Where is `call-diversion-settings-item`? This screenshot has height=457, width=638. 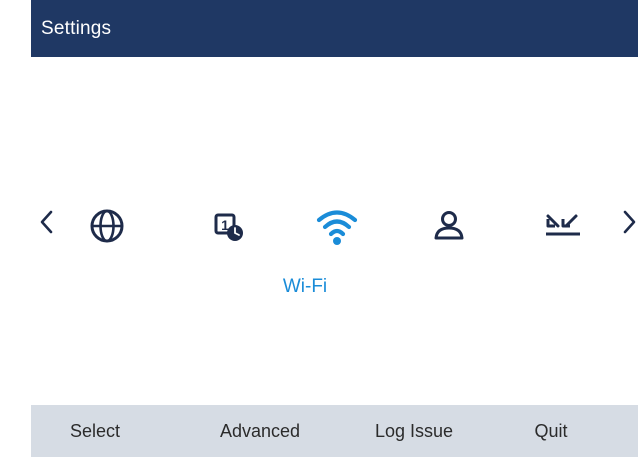
call-diversion-settings-item is located at coordinates (563, 226).